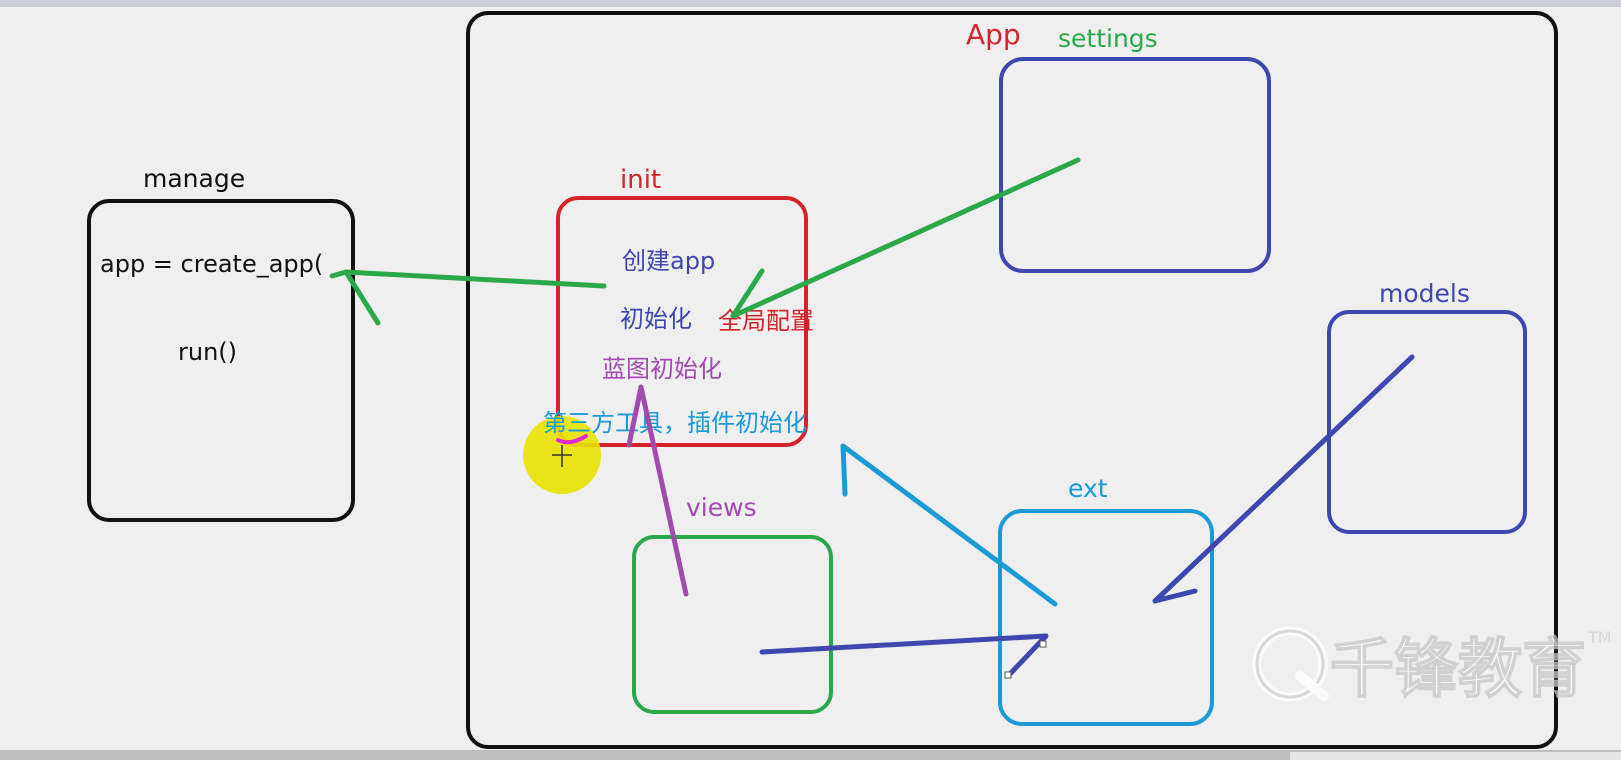  Describe the element at coordinates (339, 274) in the screenshot. I see `arrow-init-to-manage-head` at that location.